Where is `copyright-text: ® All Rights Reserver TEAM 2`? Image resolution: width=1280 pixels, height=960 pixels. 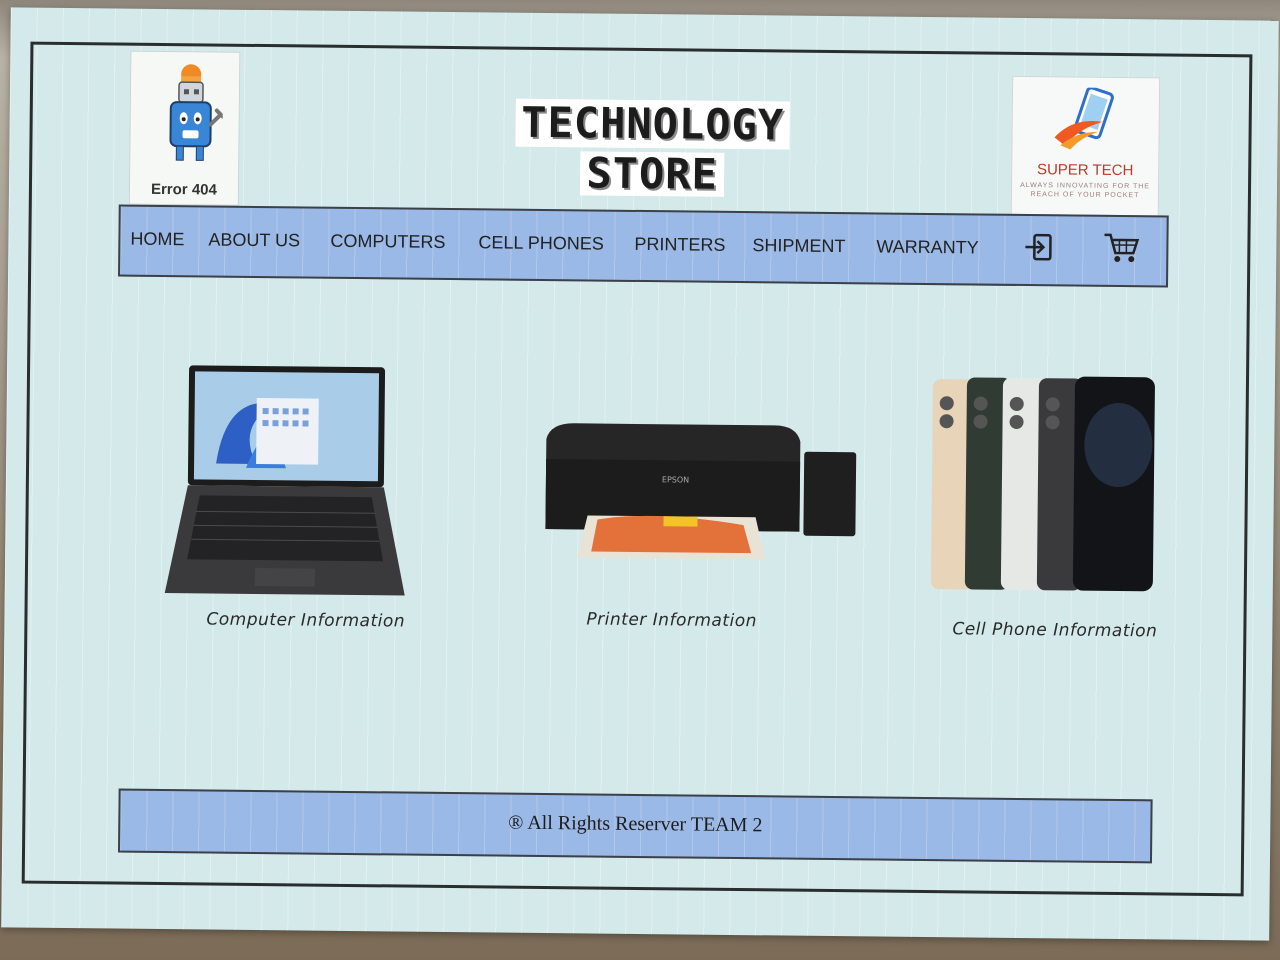 copyright-text: ® All Rights Reserver TEAM 2 is located at coordinates (635, 824).